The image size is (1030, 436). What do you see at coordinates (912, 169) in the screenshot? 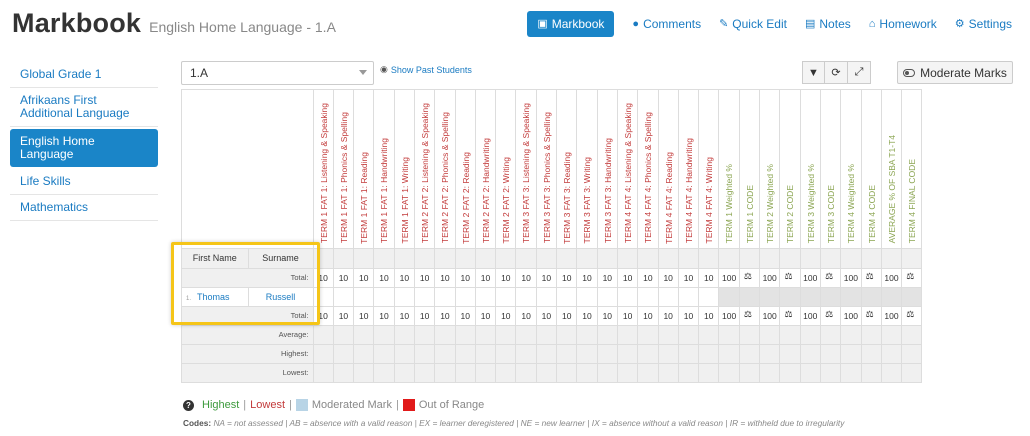
I see `summary-column-header: TERM 4 FINAL CODE` at bounding box center [912, 169].